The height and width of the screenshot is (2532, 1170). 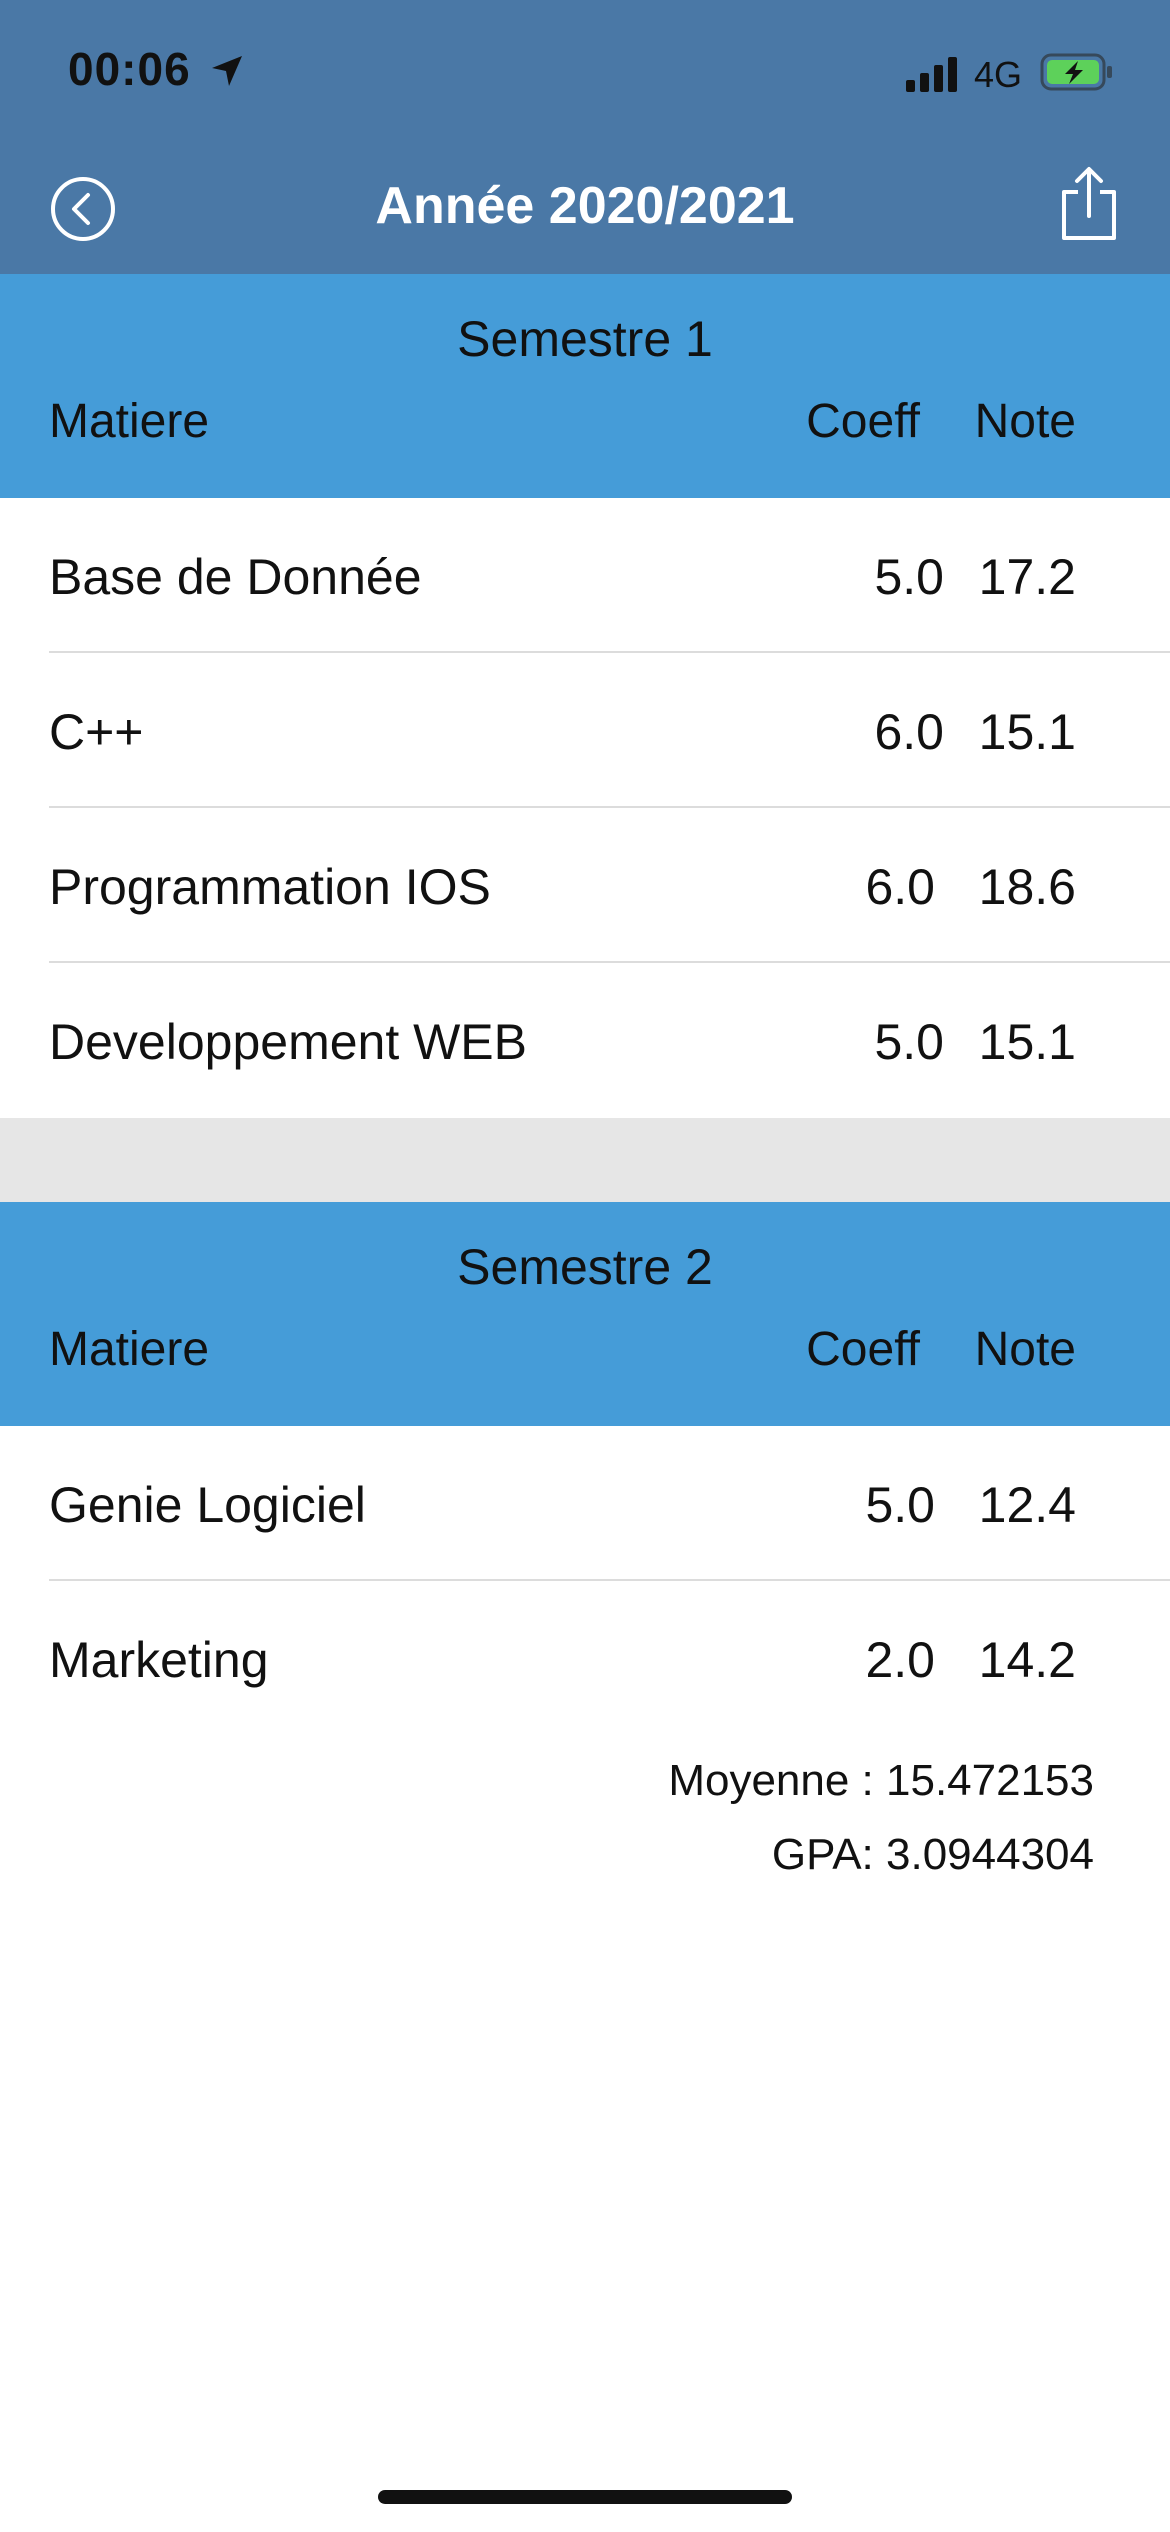 What do you see at coordinates (585, 206) in the screenshot?
I see `page-title: Année 2020/2021` at bounding box center [585, 206].